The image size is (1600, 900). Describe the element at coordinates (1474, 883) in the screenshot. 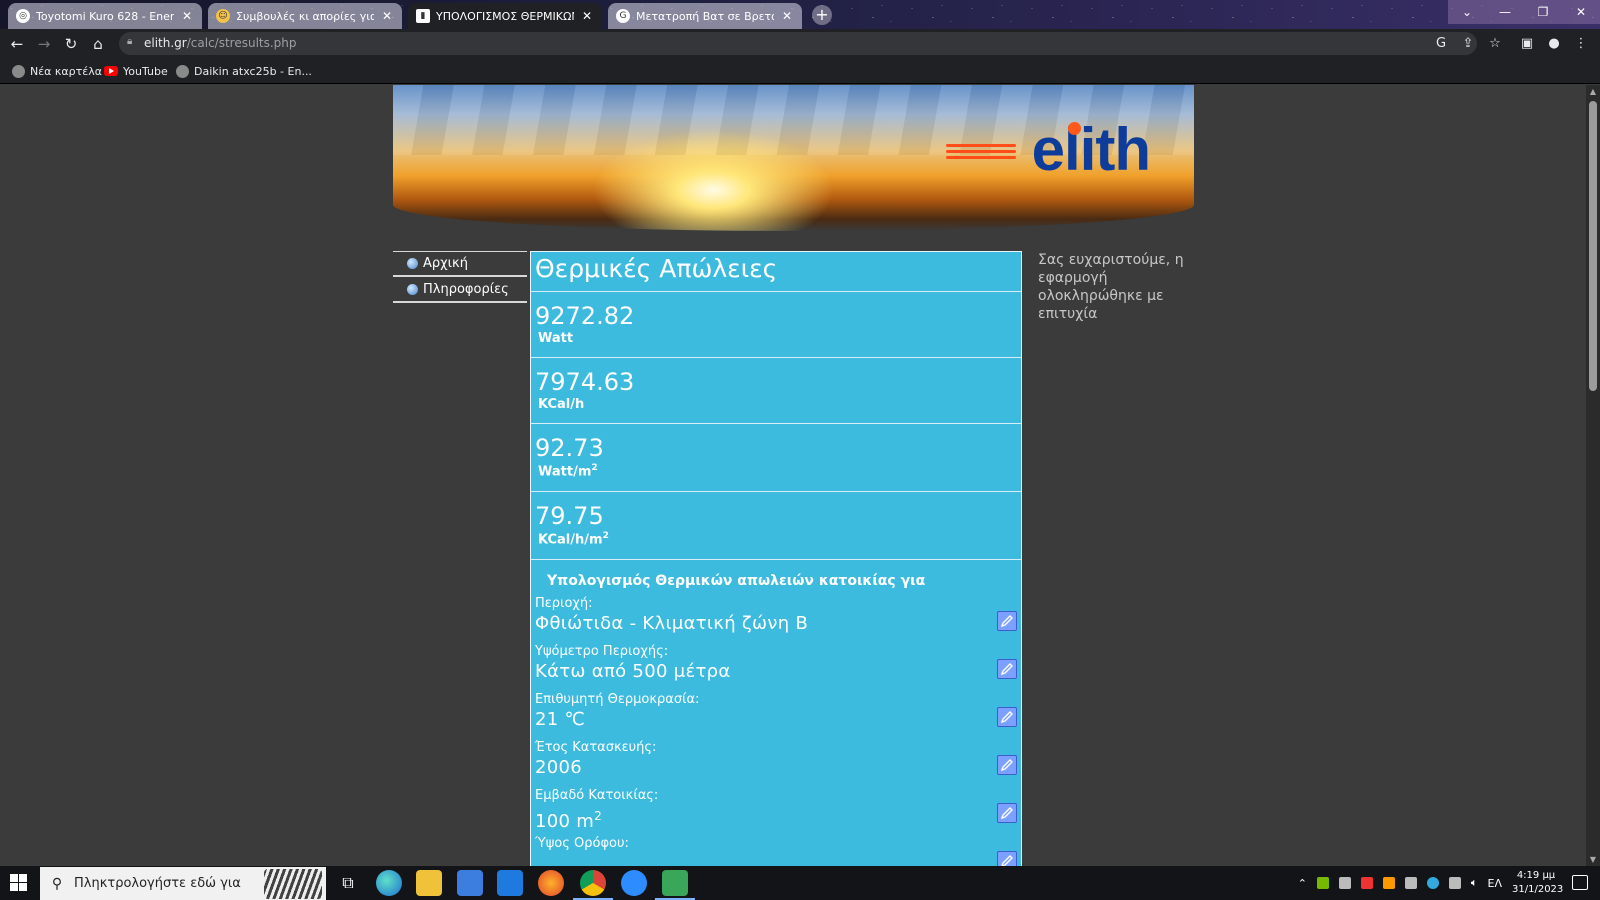

I see `speaker-icon: 🔈︎` at that location.